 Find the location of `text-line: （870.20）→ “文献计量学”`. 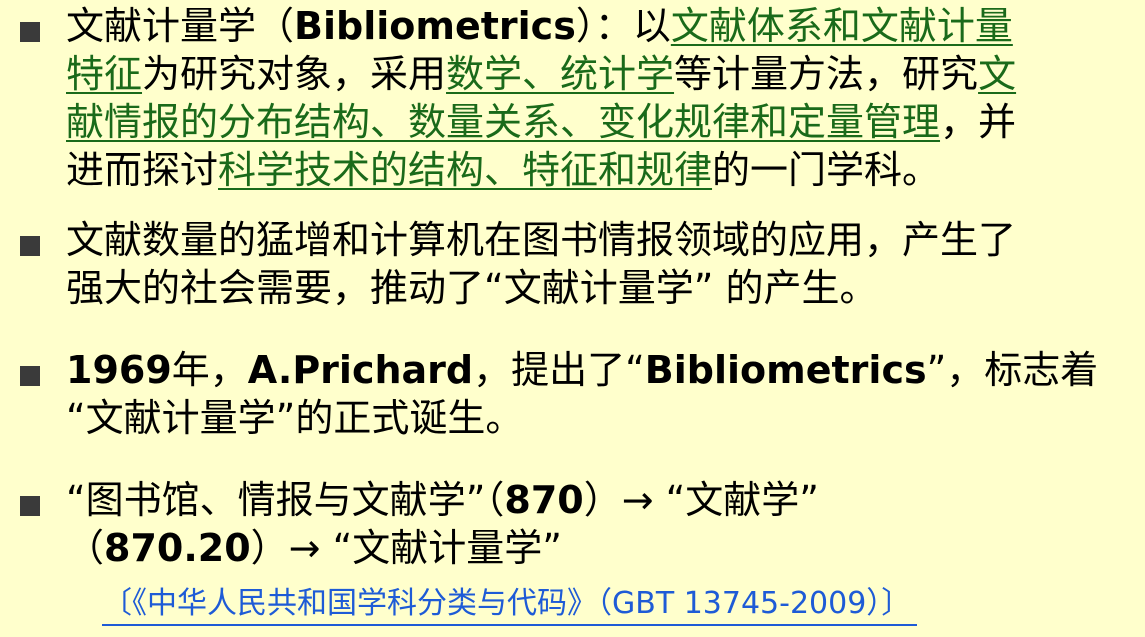

text-line: （870.20）→ “文献计量学” is located at coordinates (602, 548).